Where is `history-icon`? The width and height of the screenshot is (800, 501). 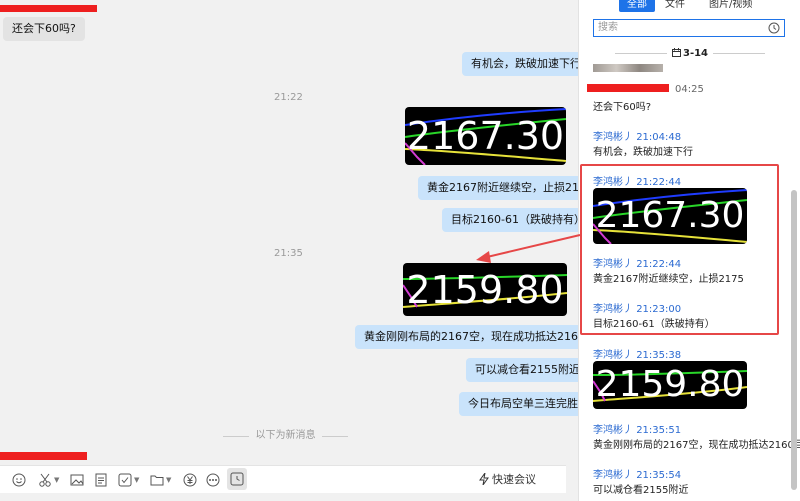 history-icon is located at coordinates (237, 479).